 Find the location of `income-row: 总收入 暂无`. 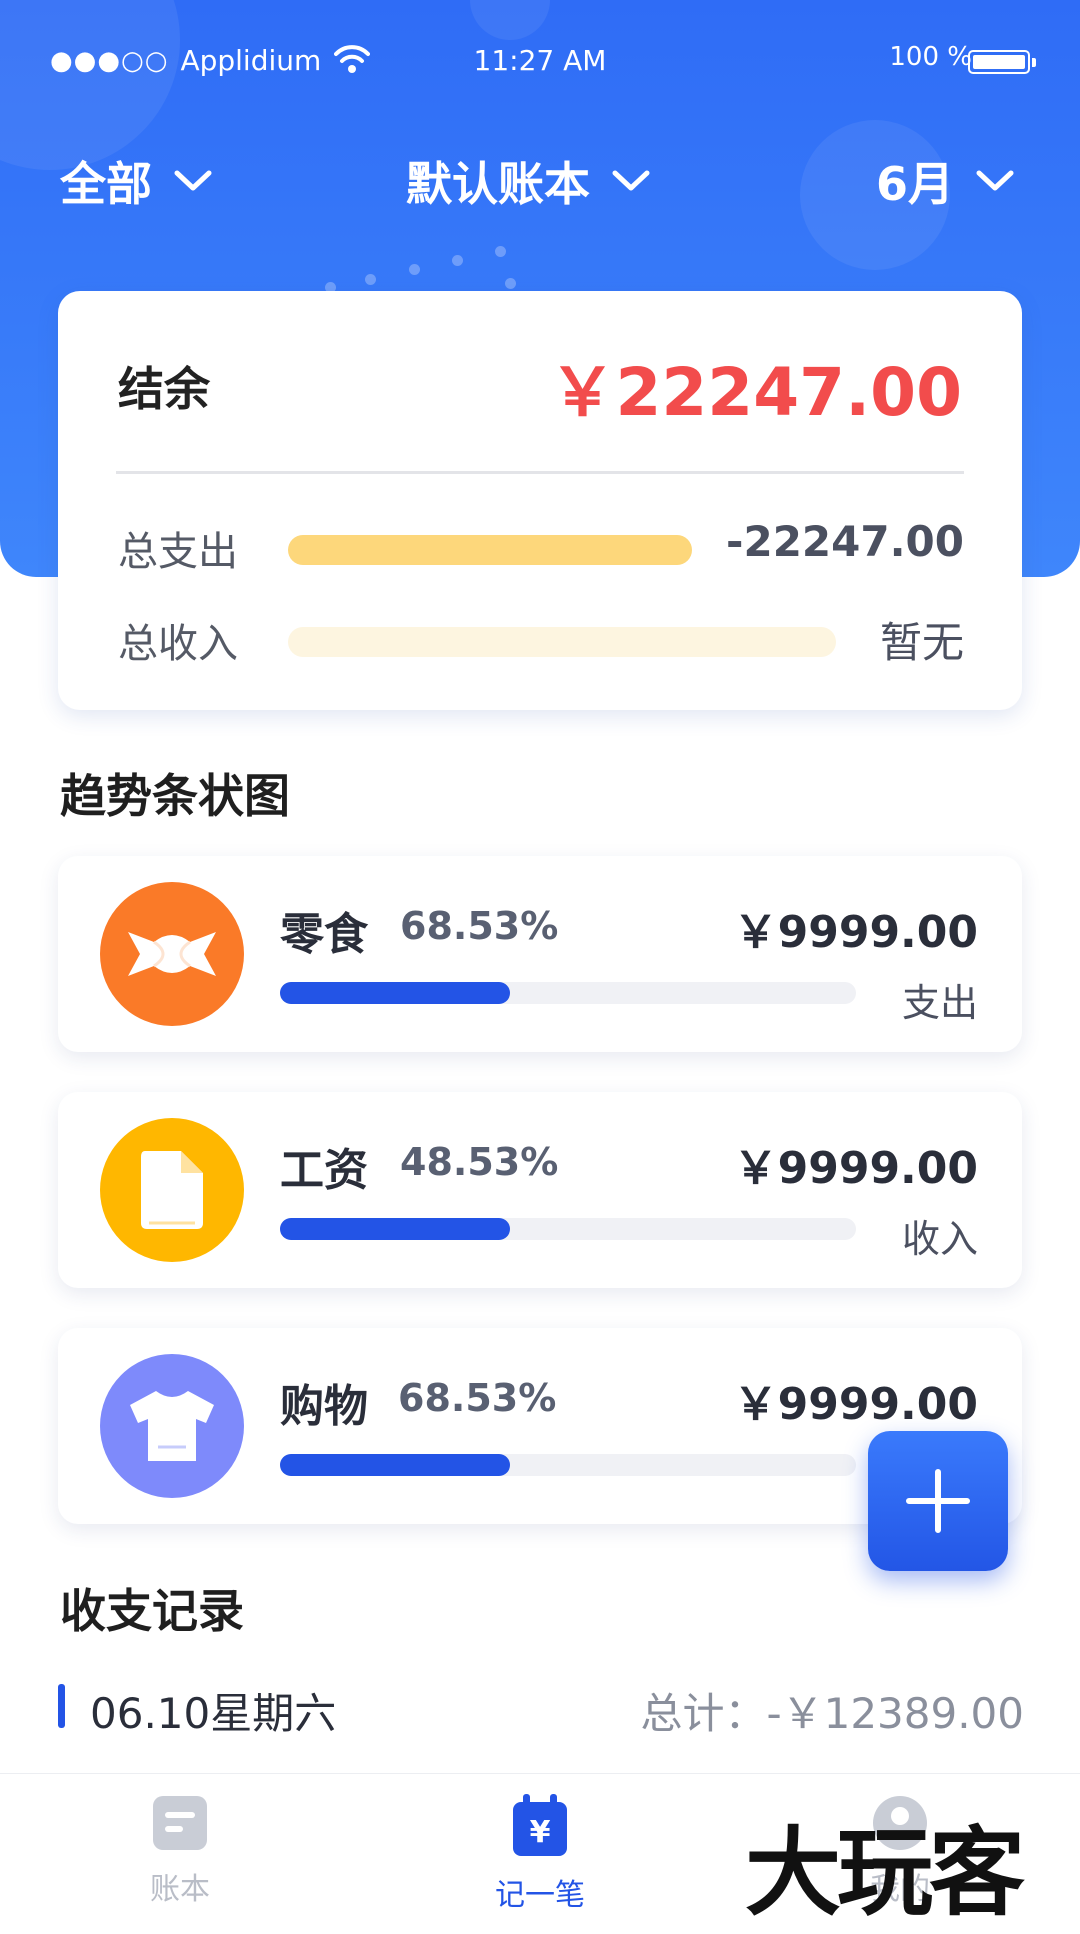

income-row: 总收入 暂无 is located at coordinates (541, 635).